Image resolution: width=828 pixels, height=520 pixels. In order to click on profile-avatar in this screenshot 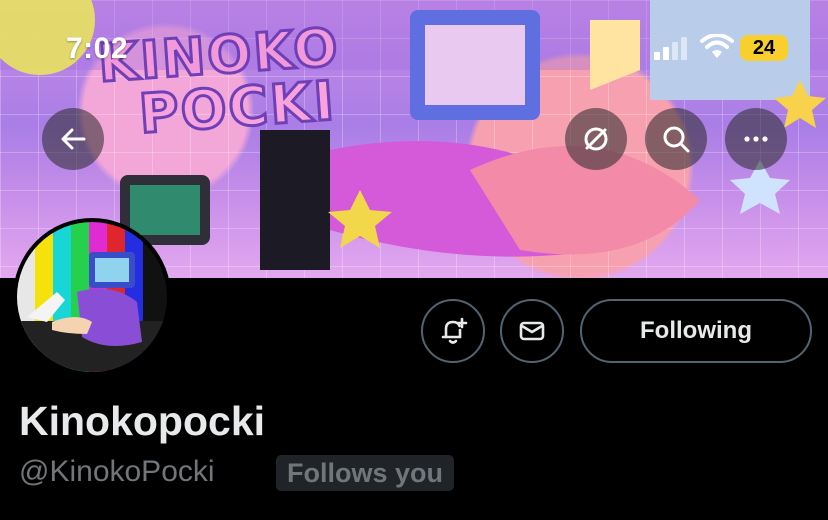, I will do `click(92, 297)`.